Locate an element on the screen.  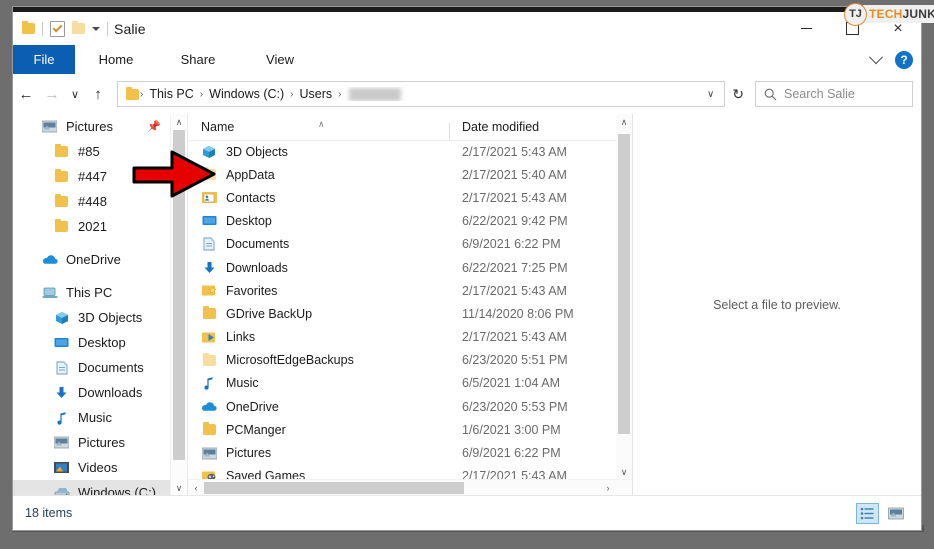
table-row: GDrive BackUp 11/14/2020 8:06 PM is located at coordinates (402, 313).